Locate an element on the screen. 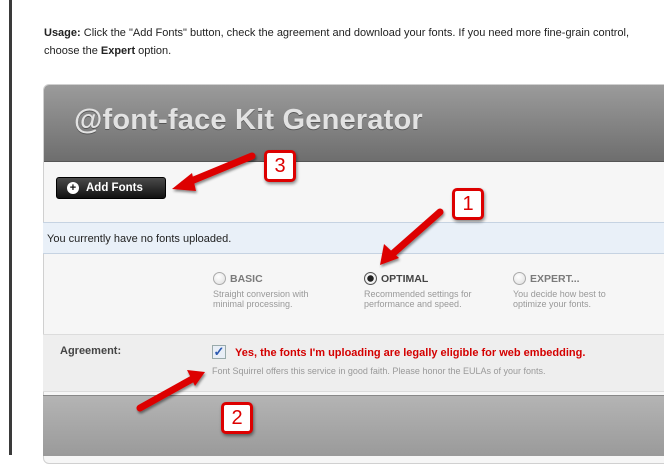 Image resolution: width=664 pixels, height=464 pixels. callout-1: 1 is located at coordinates (468, 204).